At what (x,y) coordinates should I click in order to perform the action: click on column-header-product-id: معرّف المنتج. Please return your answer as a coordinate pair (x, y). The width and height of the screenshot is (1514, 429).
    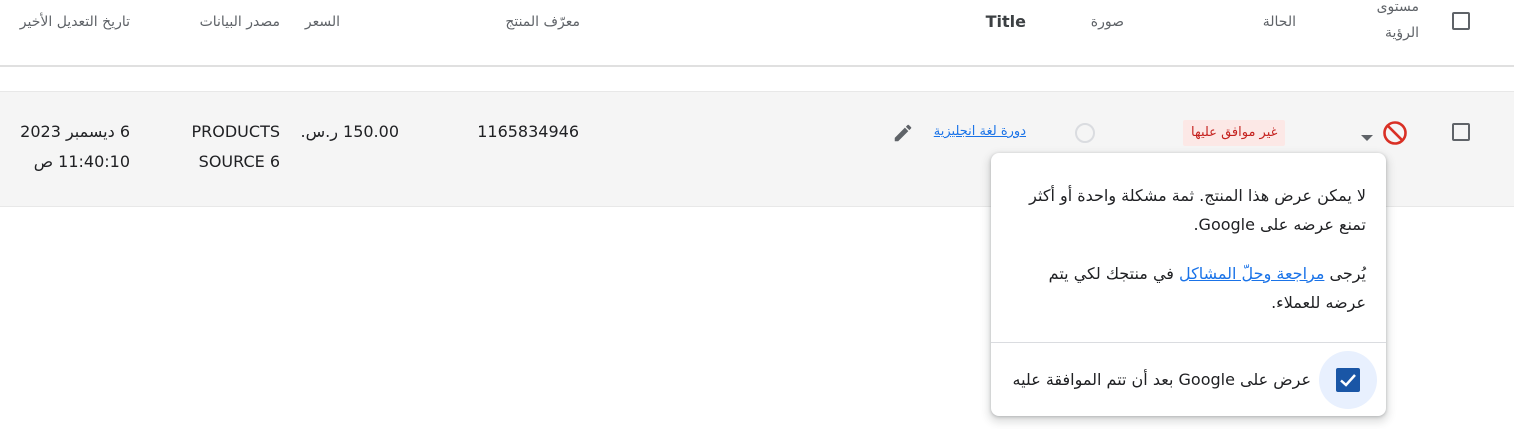
    Looking at the image, I should click on (525, 22).